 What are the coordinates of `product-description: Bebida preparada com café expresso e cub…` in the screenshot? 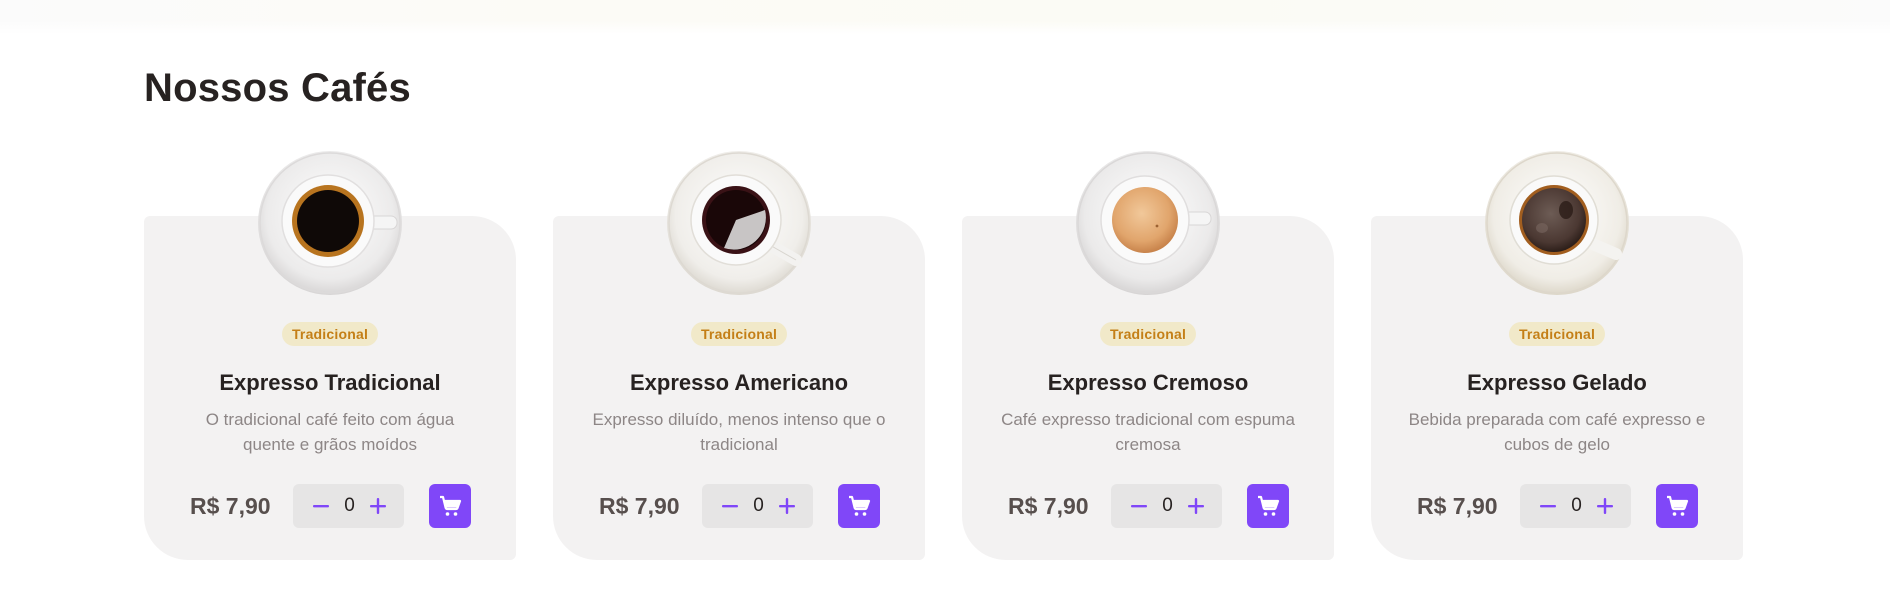 It's located at (1557, 432).